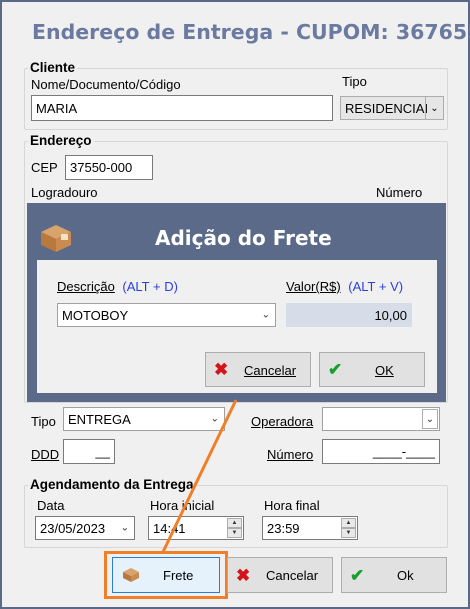 This screenshot has width=470, height=609. Describe the element at coordinates (387, 108) in the screenshot. I see `tipo-cliente-value: RESIDENCIAI` at that location.